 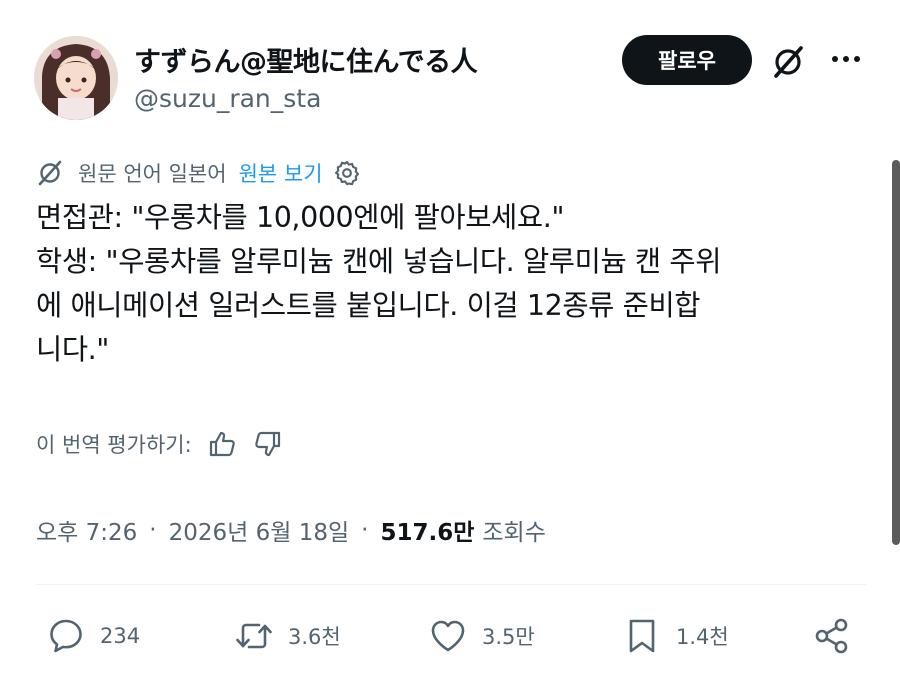 What do you see at coordinates (259, 530) in the screenshot?
I see `tweet-date: 2026년 6월 18일` at bounding box center [259, 530].